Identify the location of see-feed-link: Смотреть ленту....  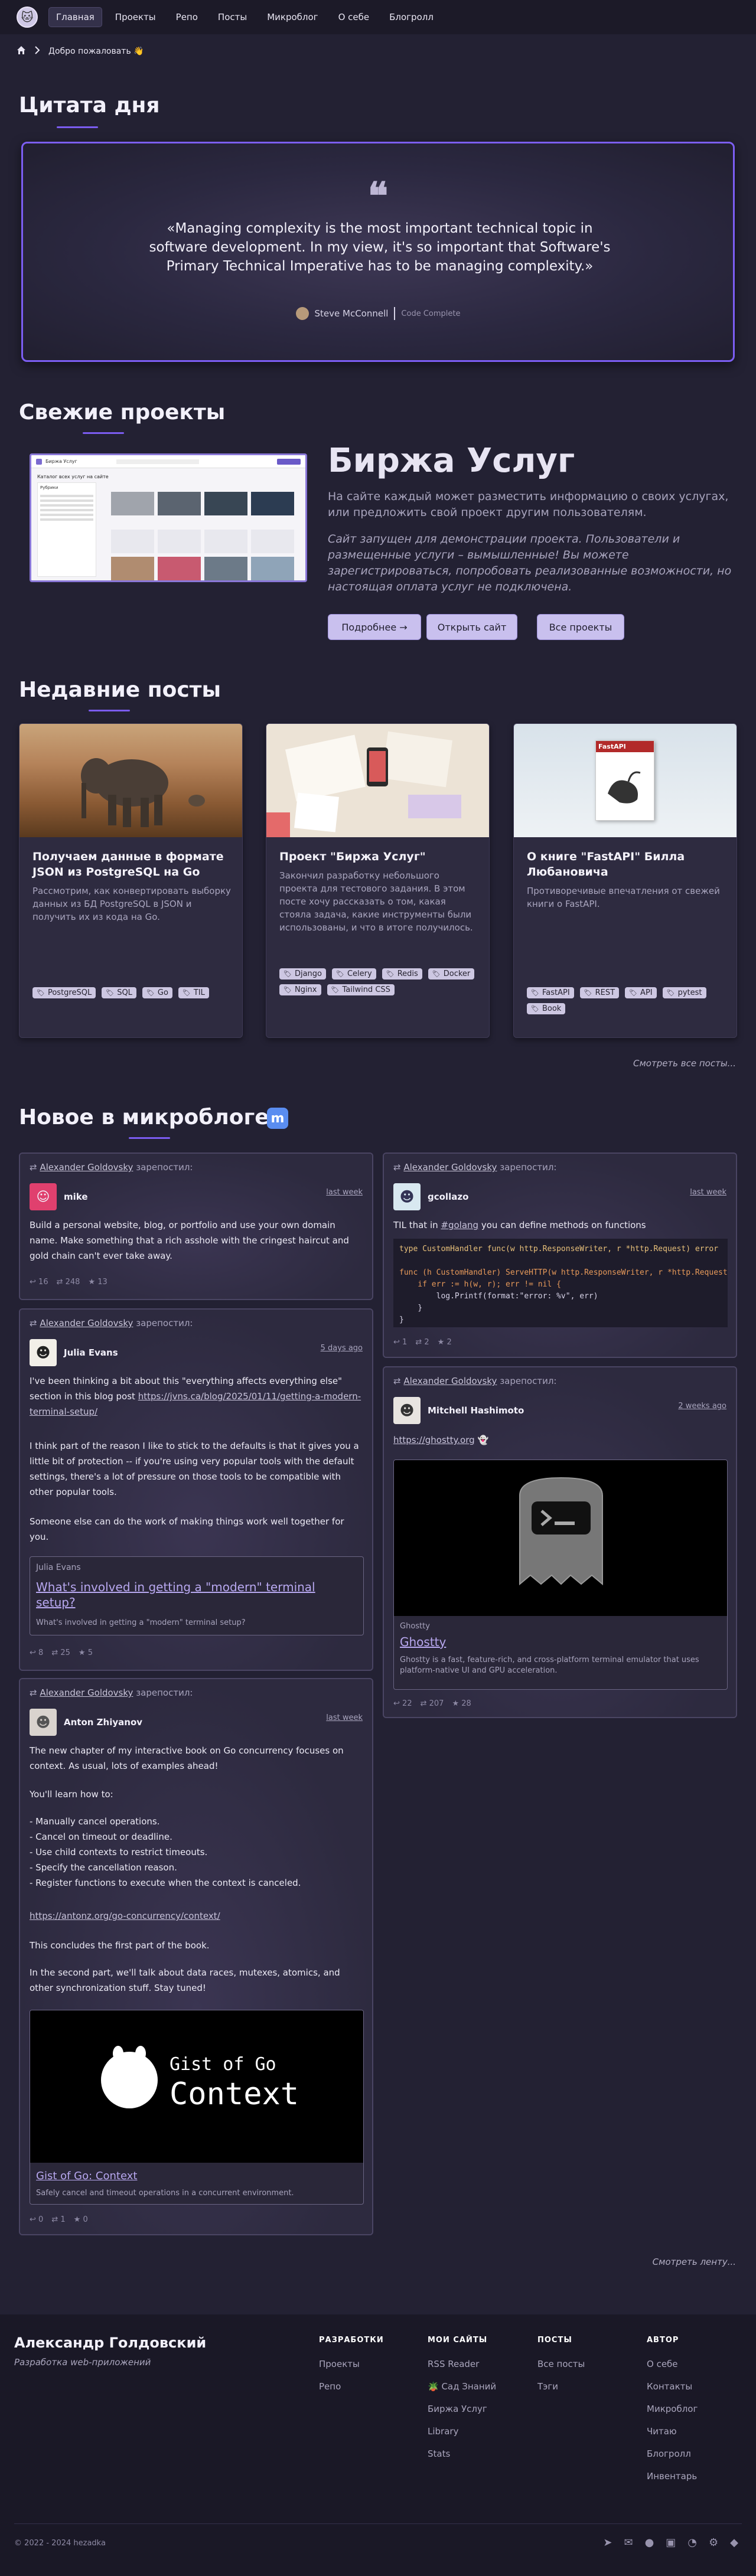
(694, 2262).